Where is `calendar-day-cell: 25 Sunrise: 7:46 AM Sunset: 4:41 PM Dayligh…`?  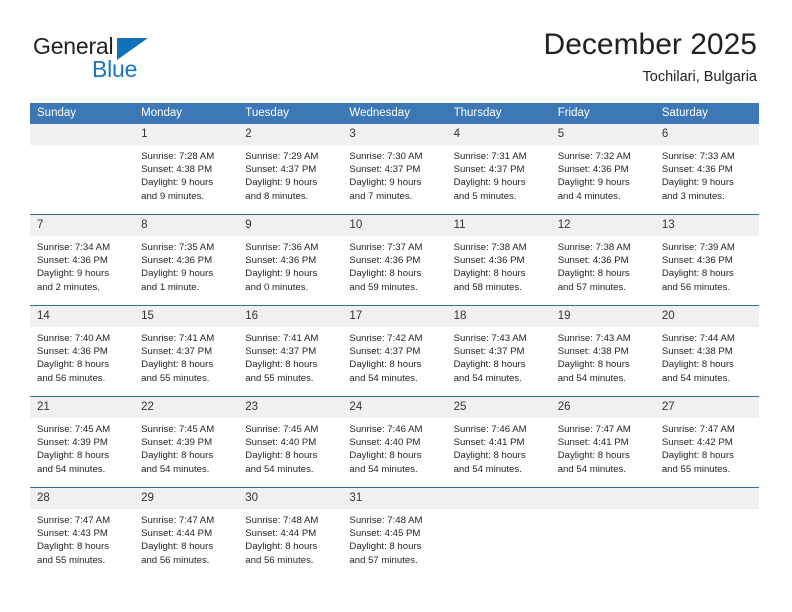
calendar-day-cell: 25 Sunrise: 7:46 AM Sunset: 4:41 PM Dayligh… is located at coordinates (498, 442).